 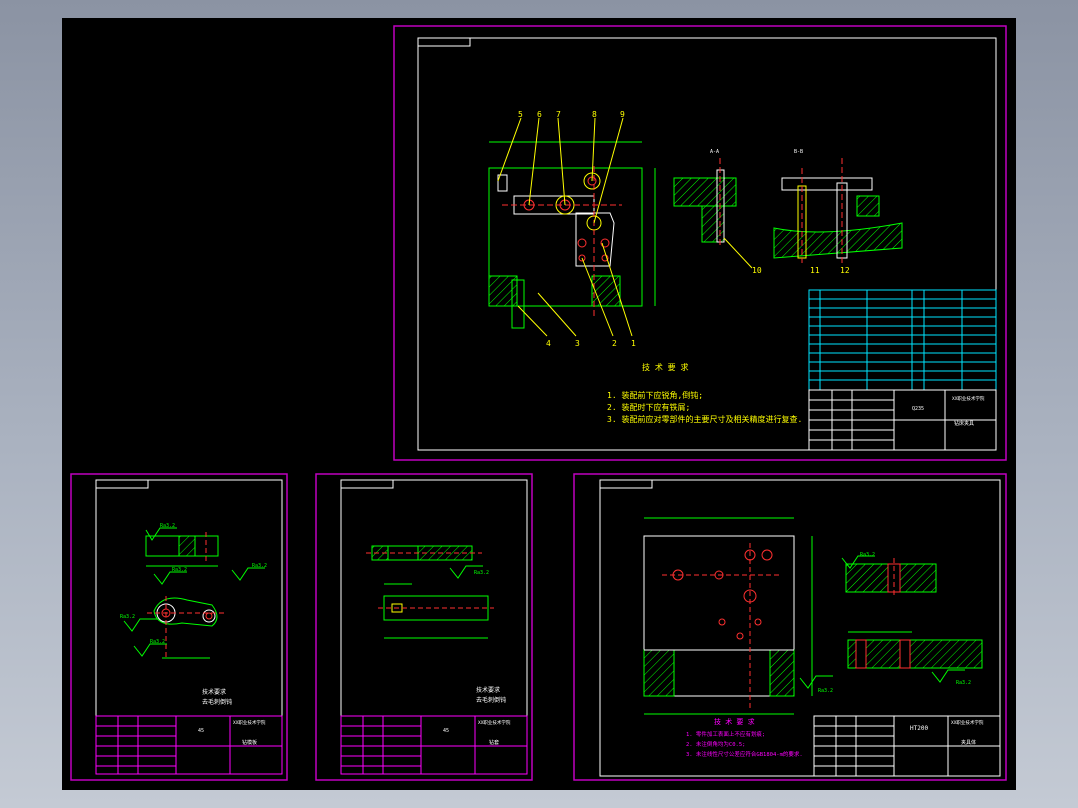 I want to click on part1-roughness-1: Ra3.2, so click(x=167, y=526).